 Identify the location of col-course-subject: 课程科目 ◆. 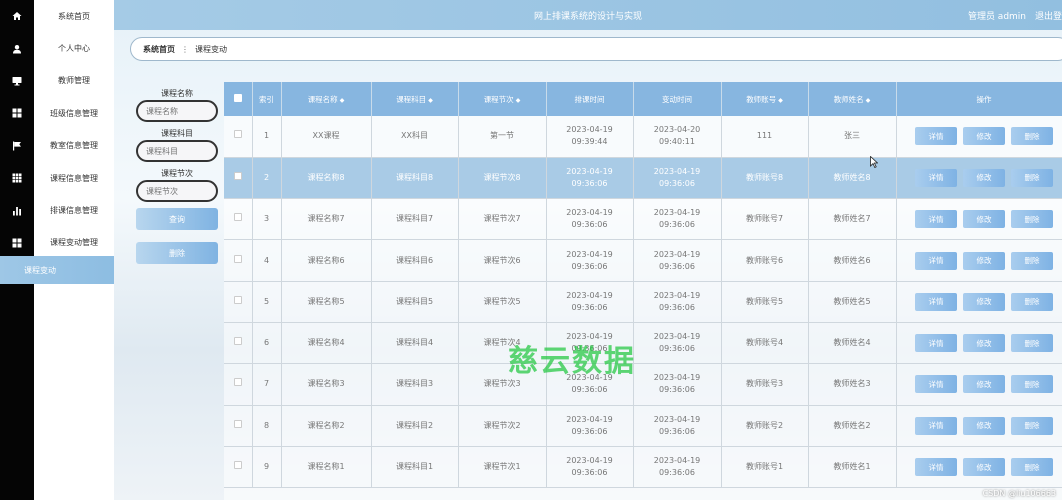
(415, 99).